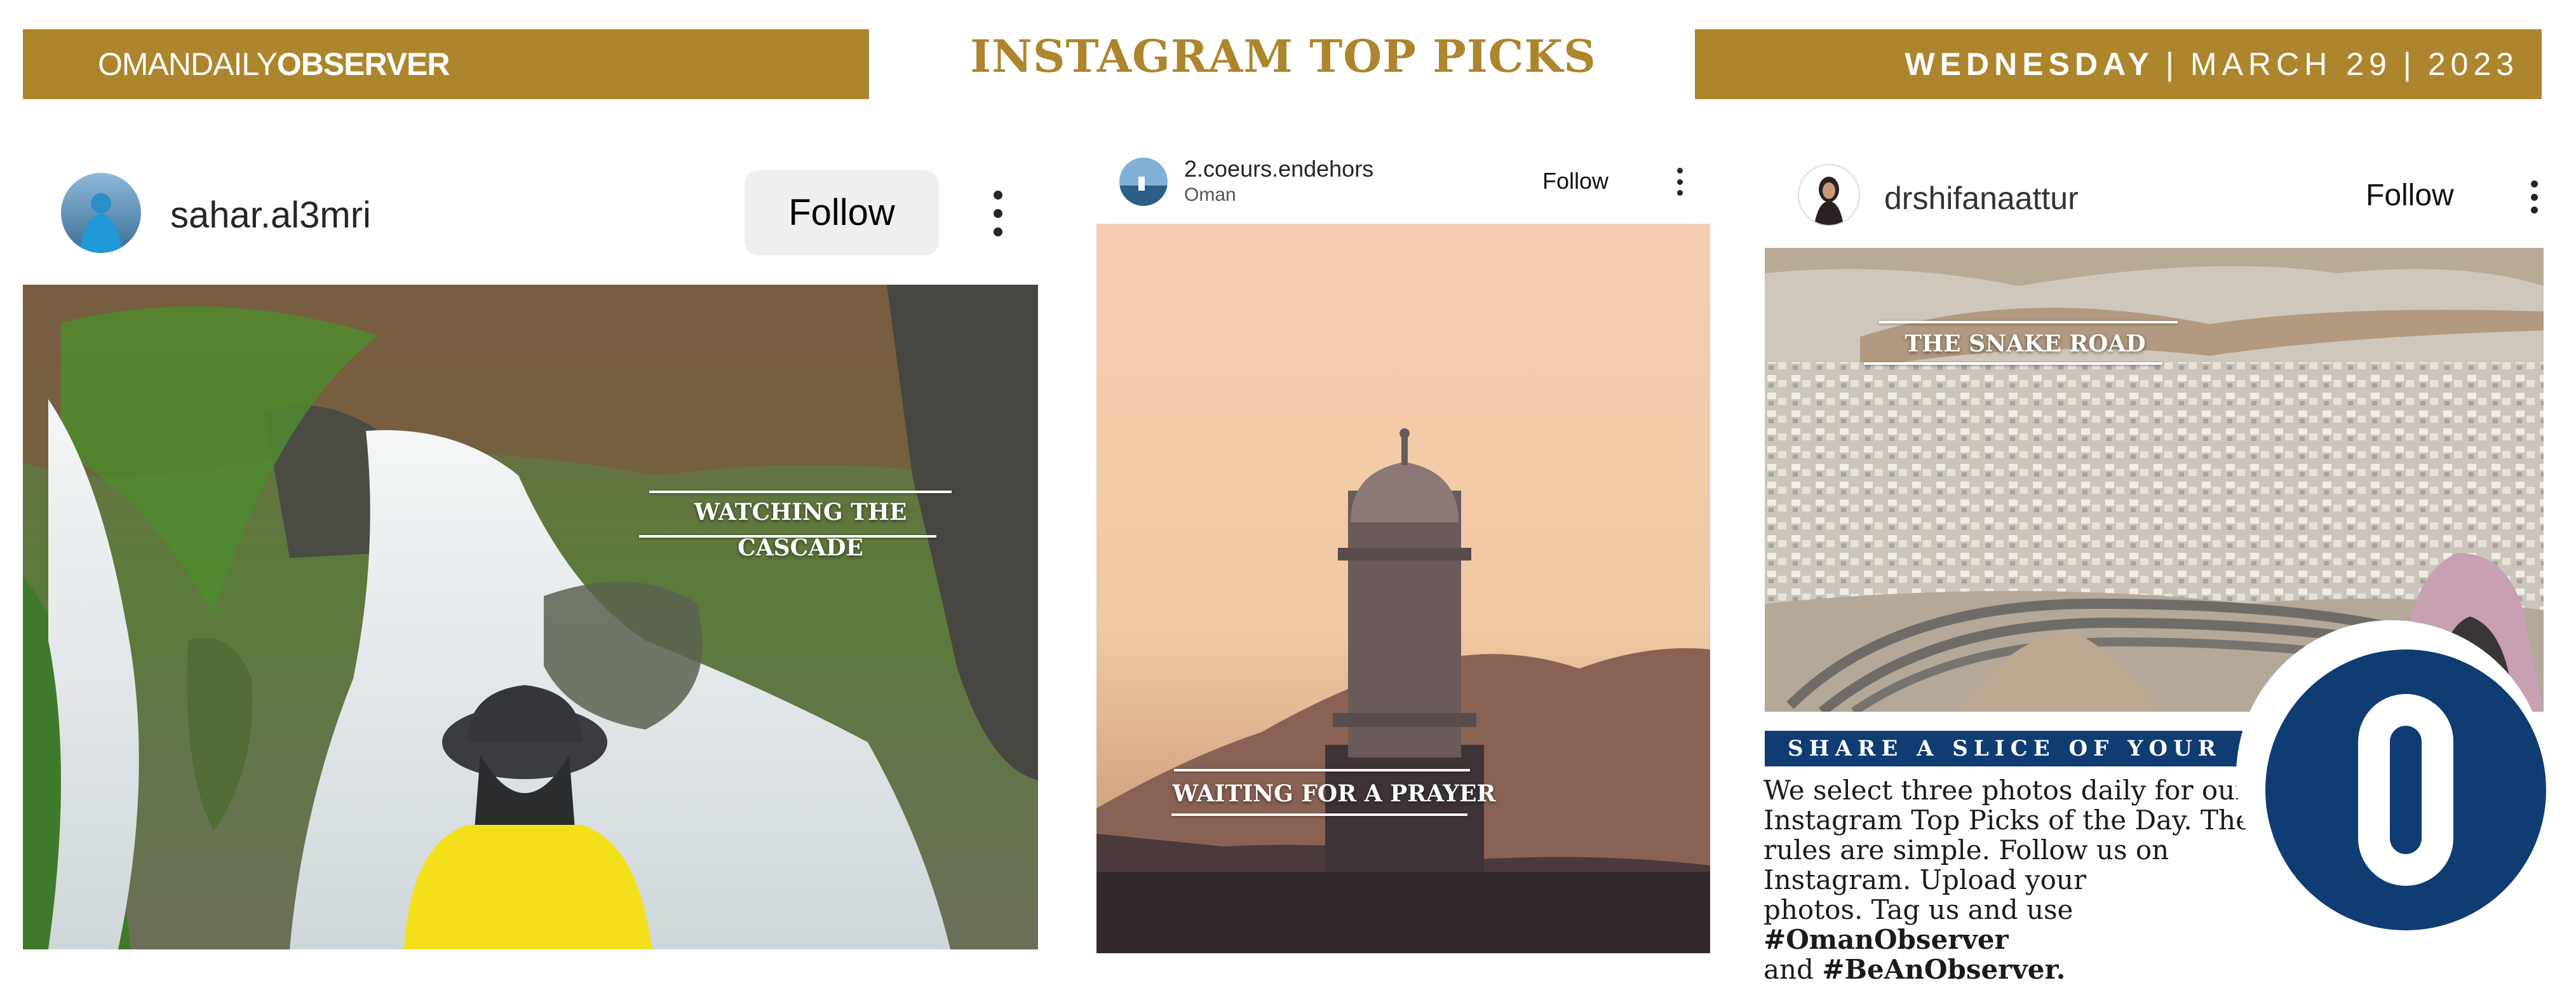 Image resolution: width=2576 pixels, height=985 pixels. I want to click on promo-line-4: Instagram. Upload your, so click(1925, 879).